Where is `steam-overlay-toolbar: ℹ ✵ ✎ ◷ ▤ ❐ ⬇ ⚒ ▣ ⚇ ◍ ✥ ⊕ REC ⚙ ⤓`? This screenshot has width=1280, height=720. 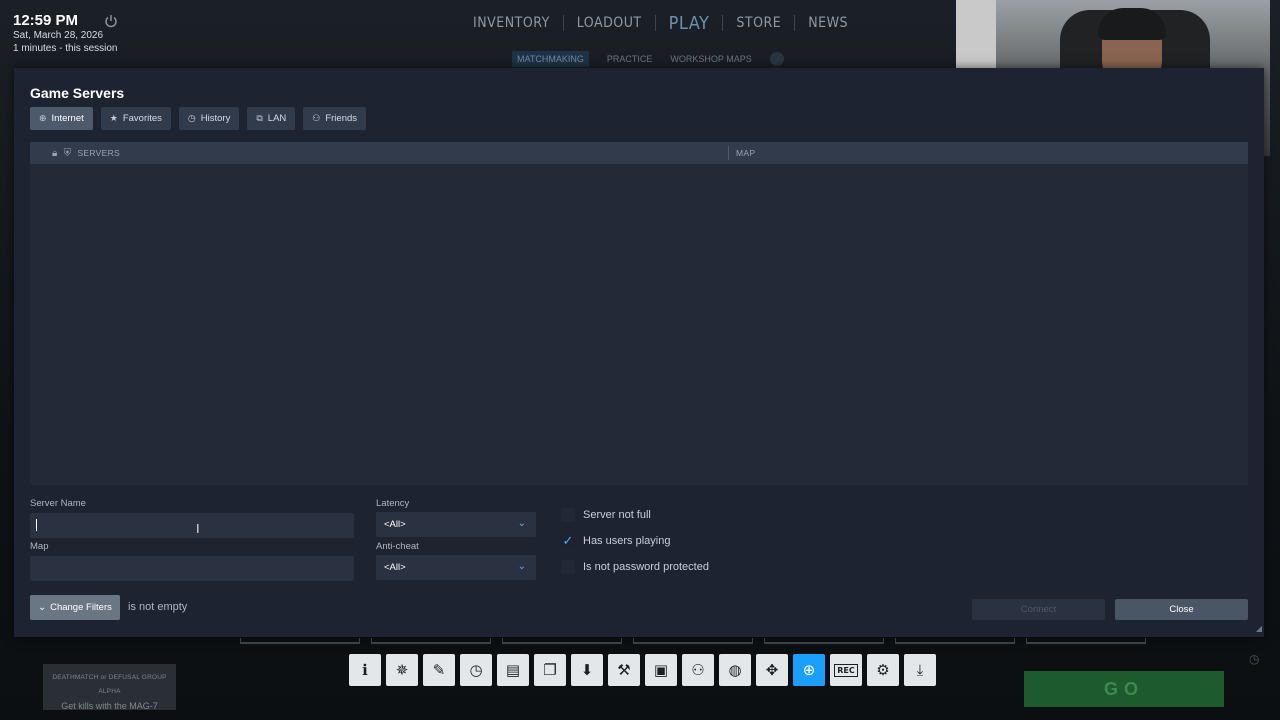
steam-overlay-toolbar: ℹ ✵ ✎ ◷ ▤ ❐ ⬇ ⚒ ▣ ⚇ ◍ ✥ ⊕ REC ⚙ ⤓ is located at coordinates (642, 670).